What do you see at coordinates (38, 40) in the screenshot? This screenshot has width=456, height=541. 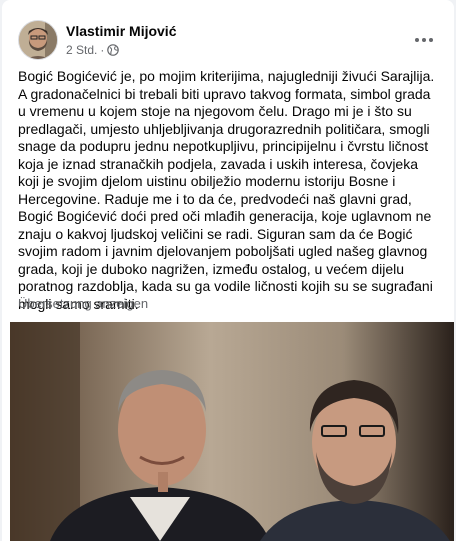 I see `author-avatar` at bounding box center [38, 40].